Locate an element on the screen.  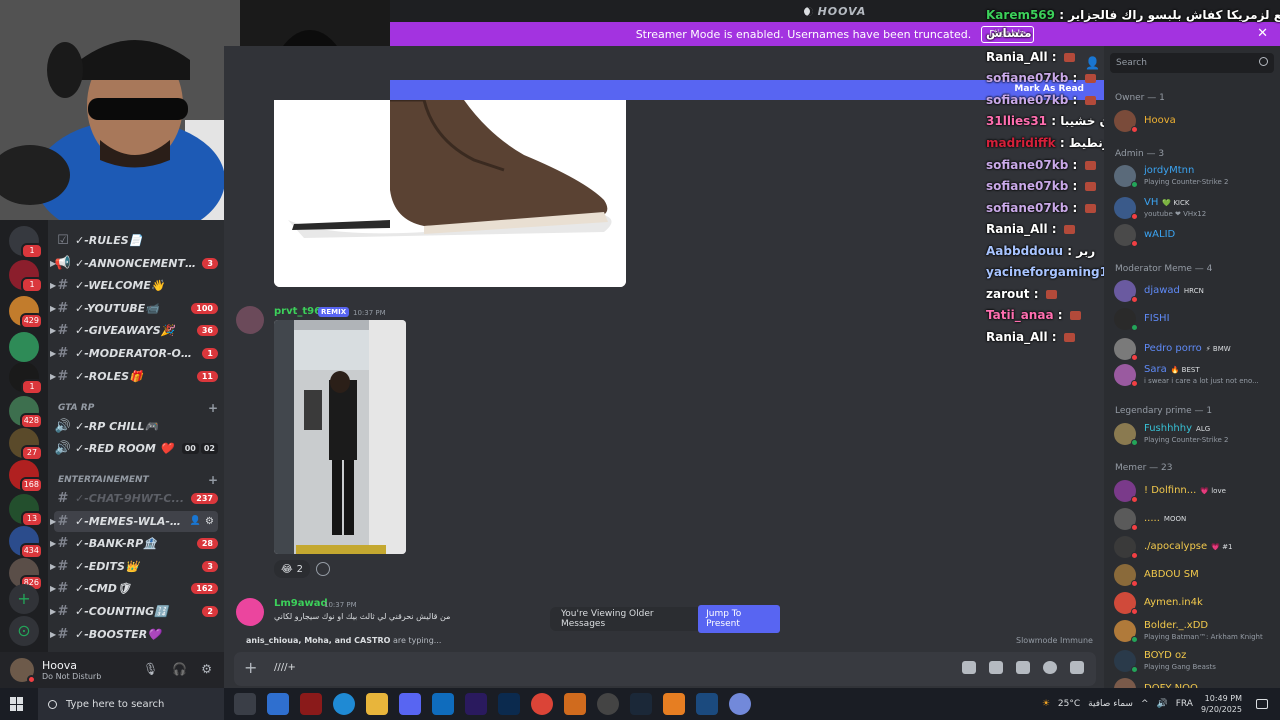
member-row: Aymen.in4k is located at coordinates (1194, 603).